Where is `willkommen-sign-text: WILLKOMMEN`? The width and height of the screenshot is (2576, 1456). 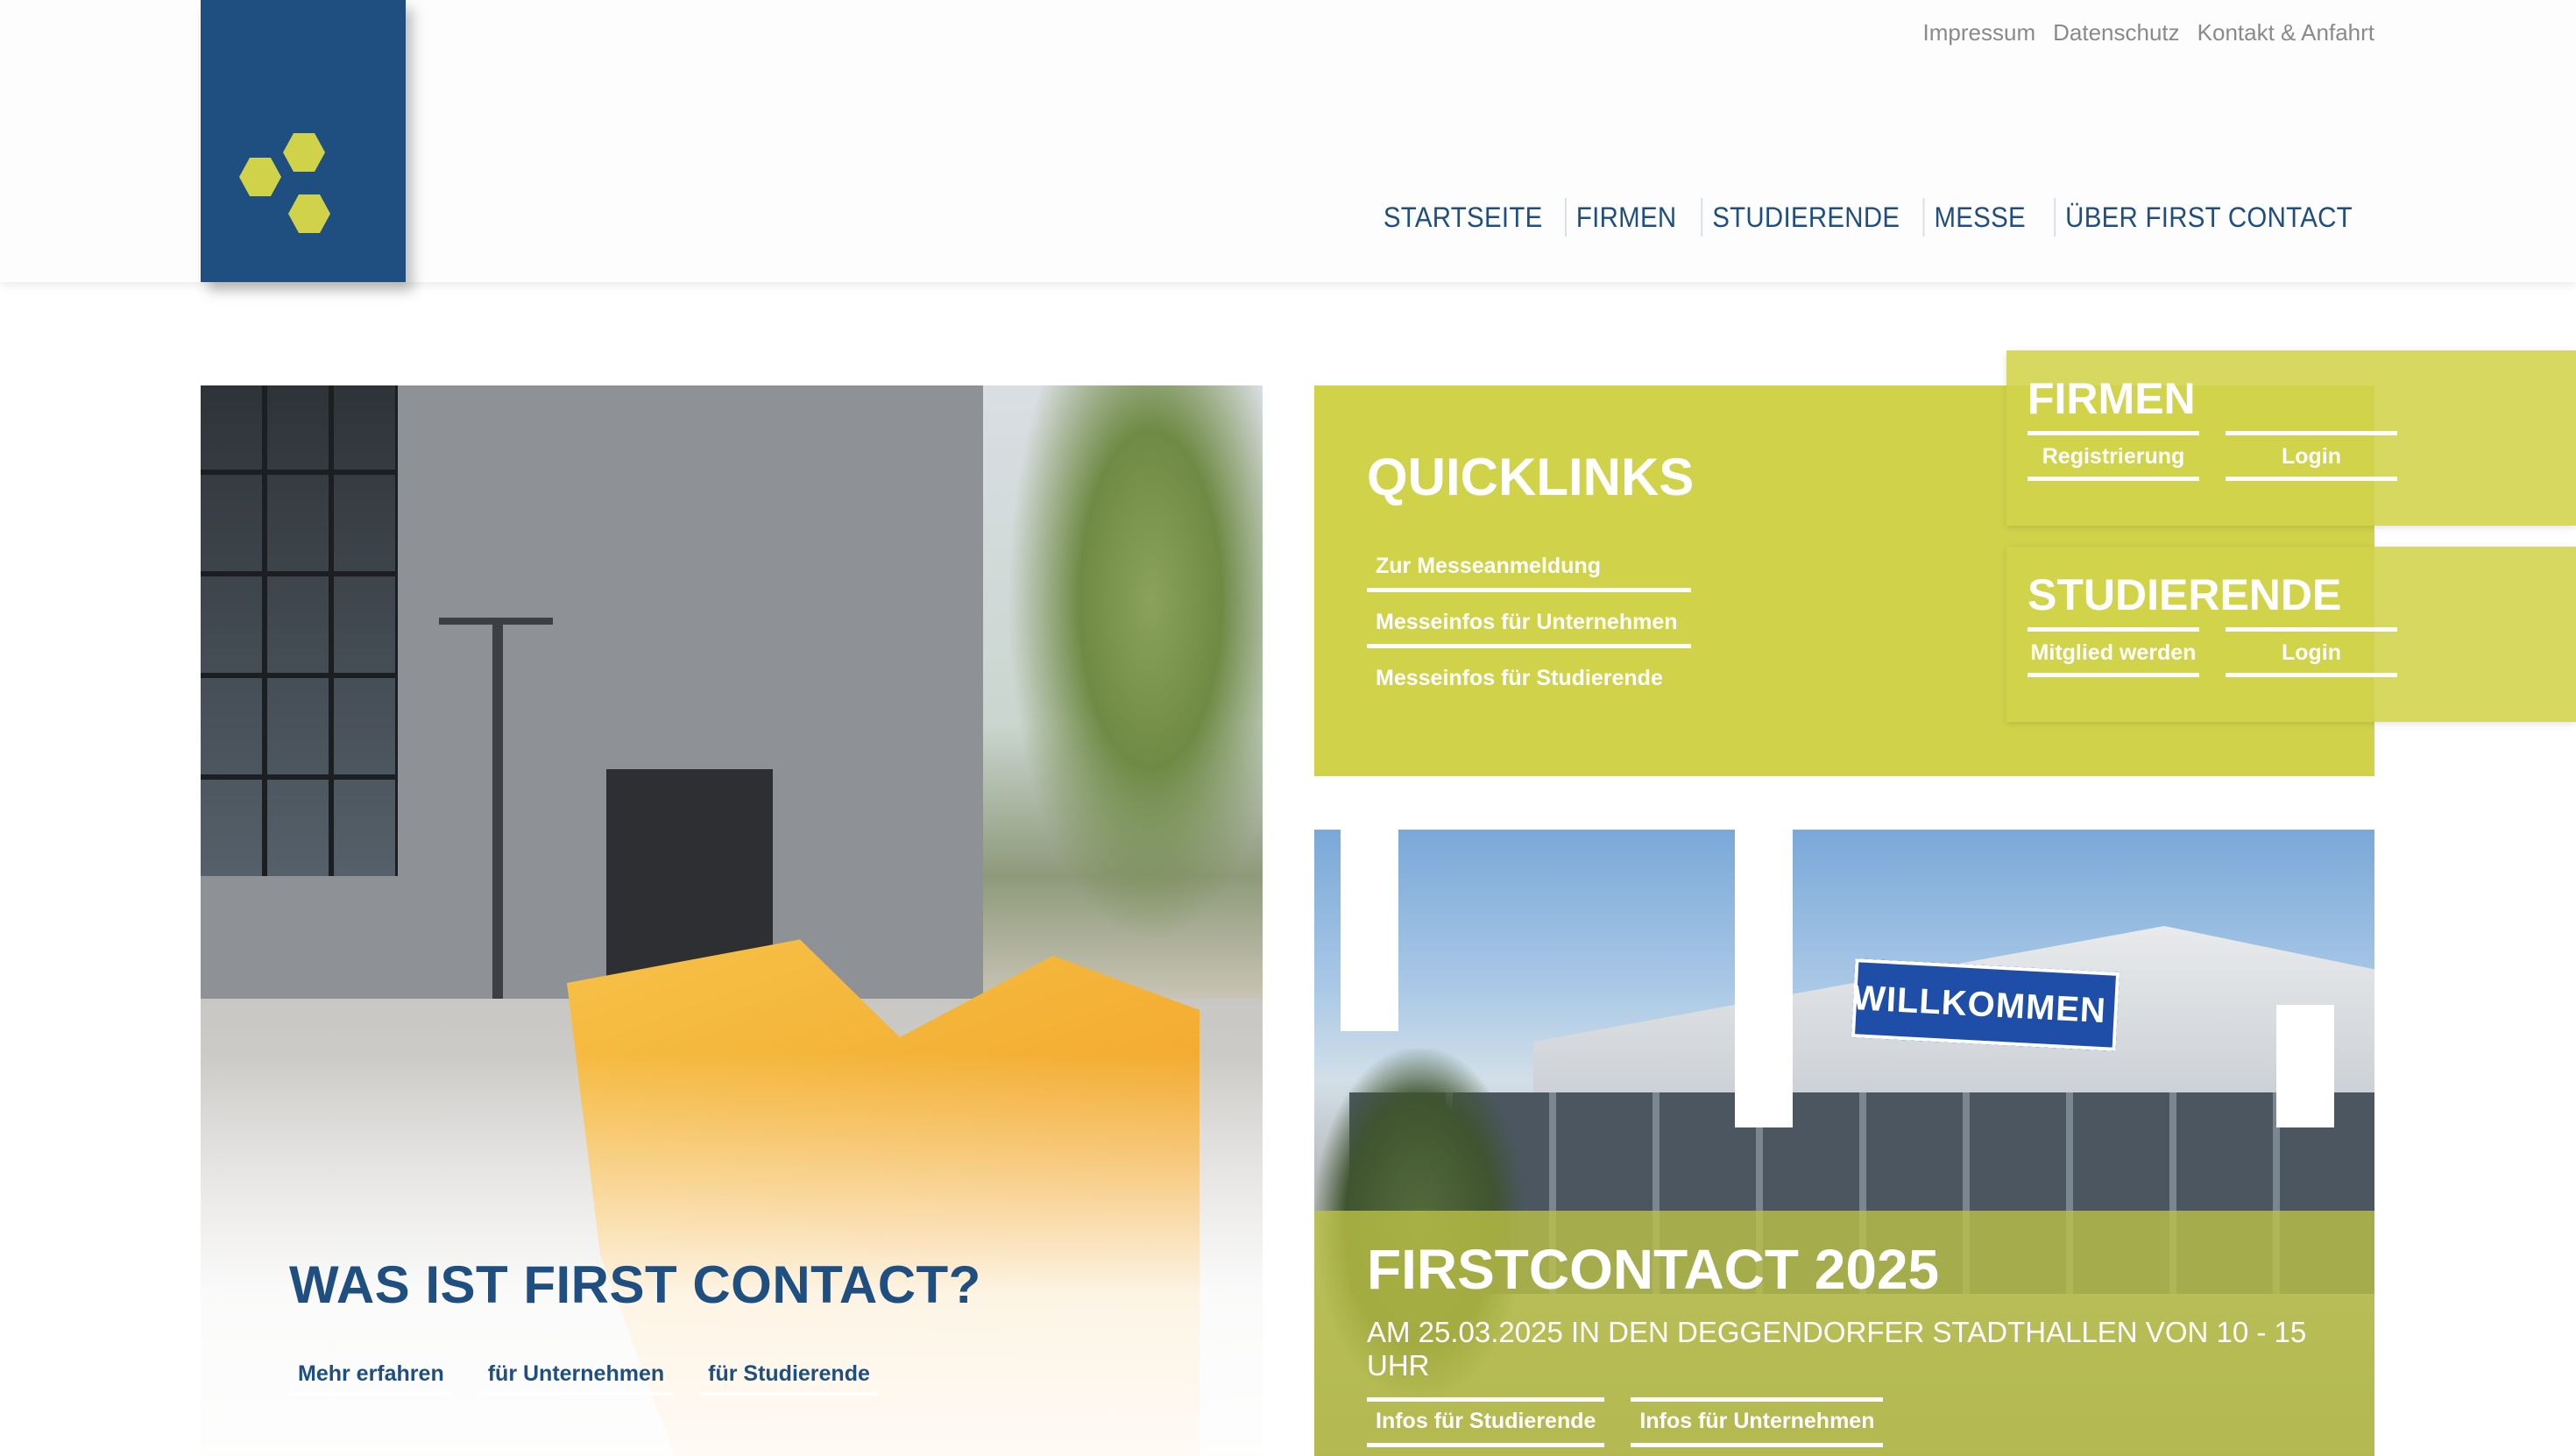
willkommen-sign-text: WILLKOMMEN is located at coordinates (1979, 1004).